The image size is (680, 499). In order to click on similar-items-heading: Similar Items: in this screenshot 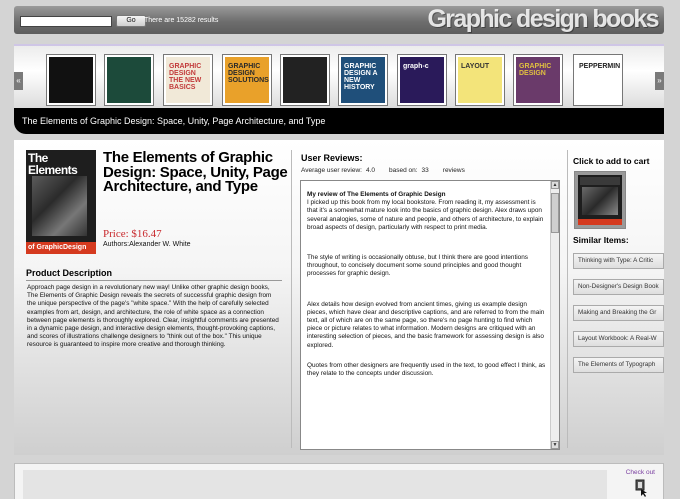, I will do `click(601, 240)`.